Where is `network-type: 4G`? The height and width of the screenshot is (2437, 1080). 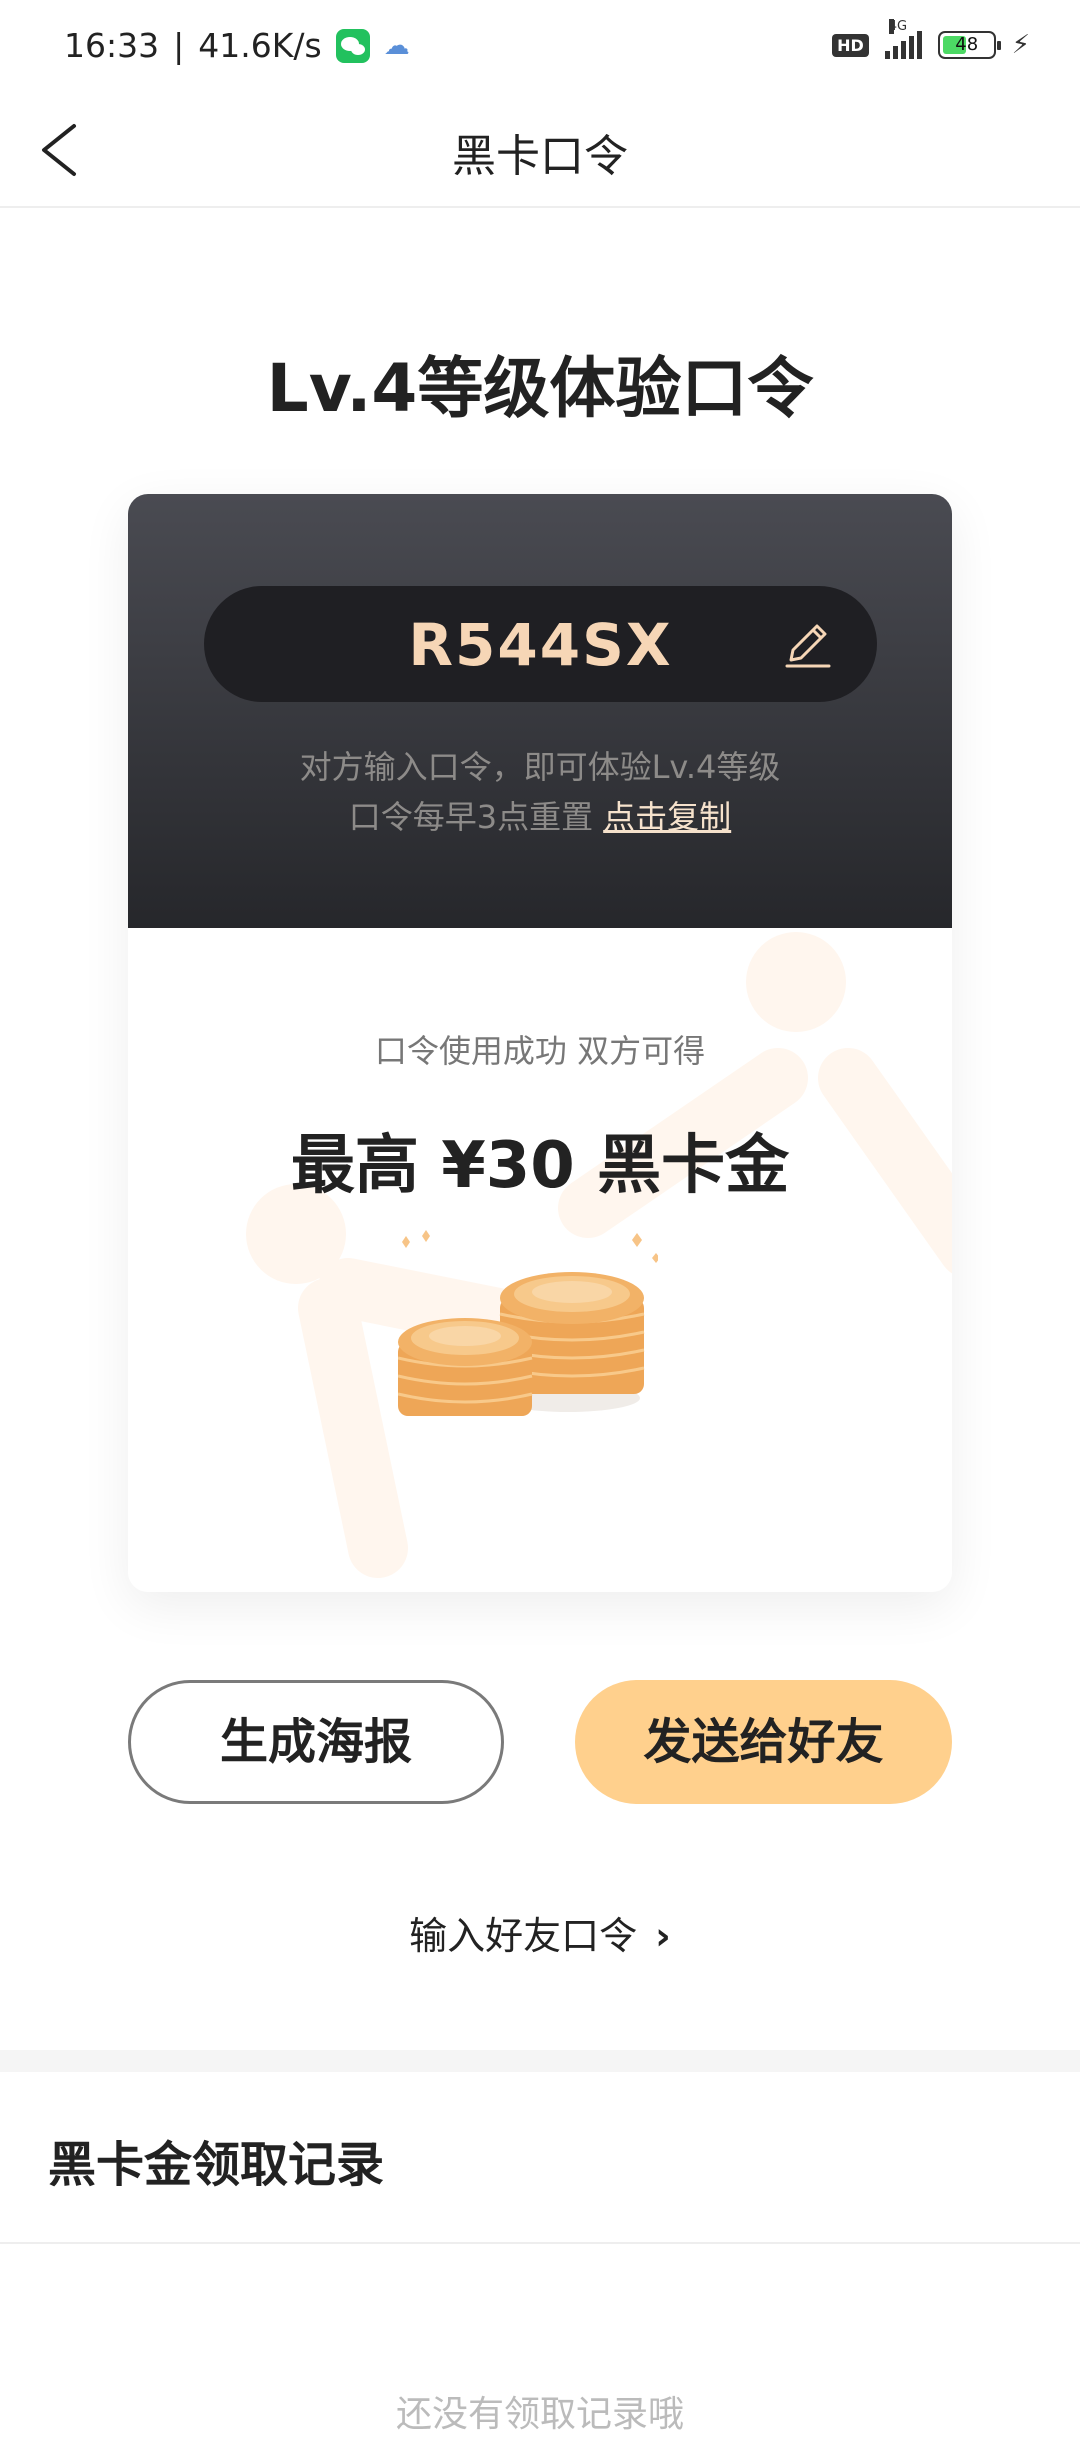
network-type: 4G is located at coordinates (898, 26).